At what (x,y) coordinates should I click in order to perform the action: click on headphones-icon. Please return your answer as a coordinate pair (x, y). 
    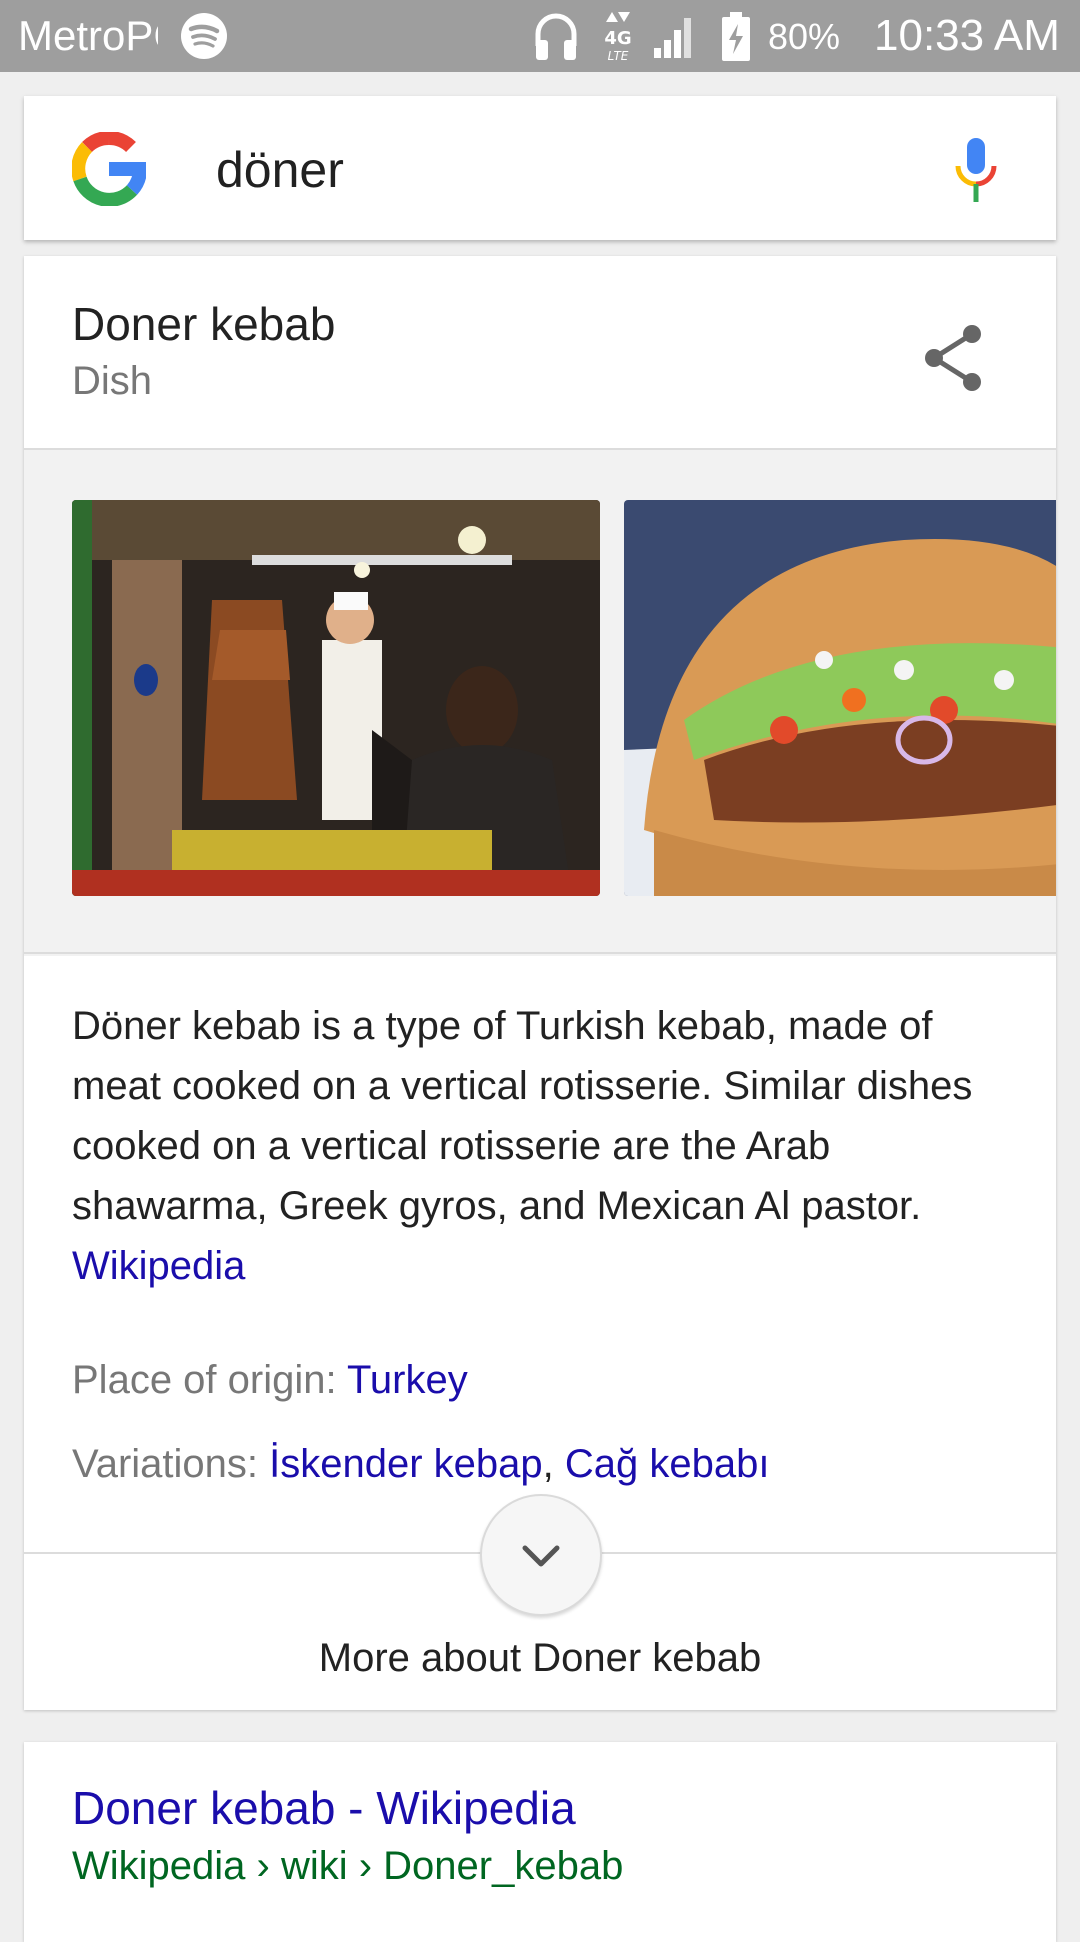
    Looking at the image, I should click on (556, 36).